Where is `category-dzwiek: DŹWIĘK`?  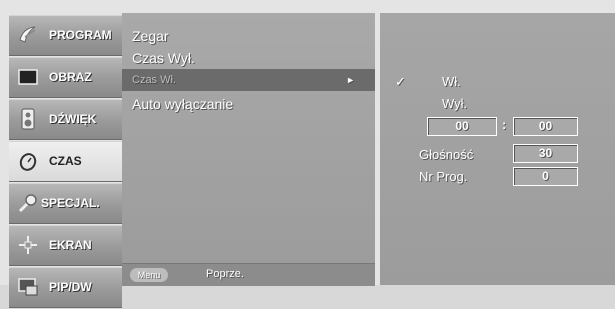
category-dzwiek: DŹWIĘK is located at coordinates (65, 119).